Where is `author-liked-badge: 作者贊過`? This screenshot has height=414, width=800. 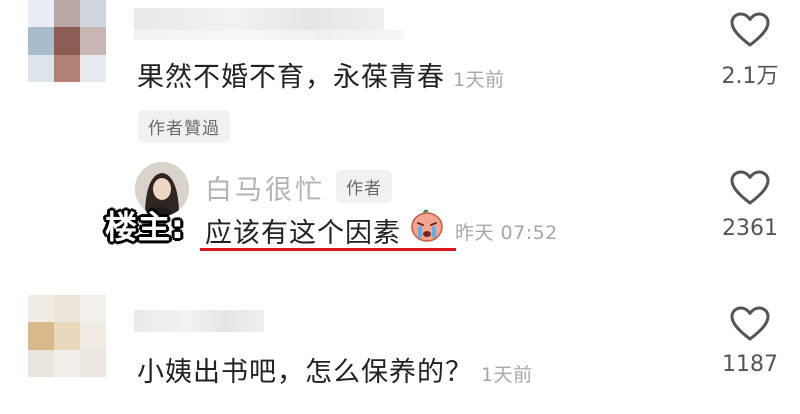 author-liked-badge: 作者贊過 is located at coordinates (184, 126).